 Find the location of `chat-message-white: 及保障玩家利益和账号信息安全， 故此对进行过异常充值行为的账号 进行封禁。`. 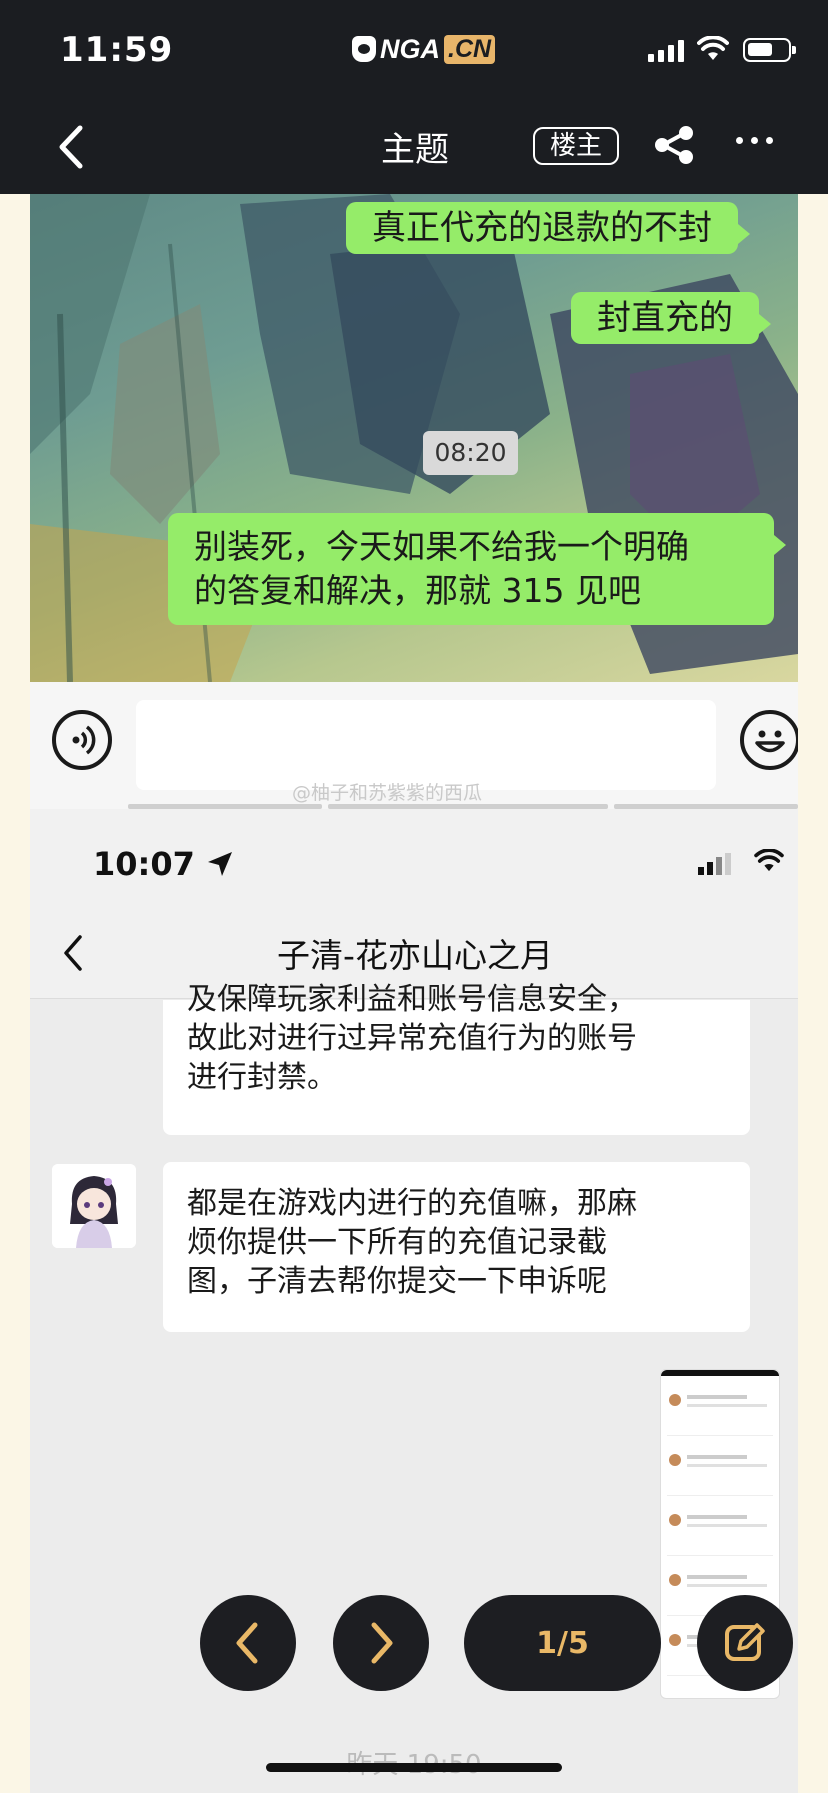

chat-message-white: 及保障玩家利益和账号信息安全， 故此对进行过异常充值行为的账号 进行封禁。 is located at coordinates (456, 1058).